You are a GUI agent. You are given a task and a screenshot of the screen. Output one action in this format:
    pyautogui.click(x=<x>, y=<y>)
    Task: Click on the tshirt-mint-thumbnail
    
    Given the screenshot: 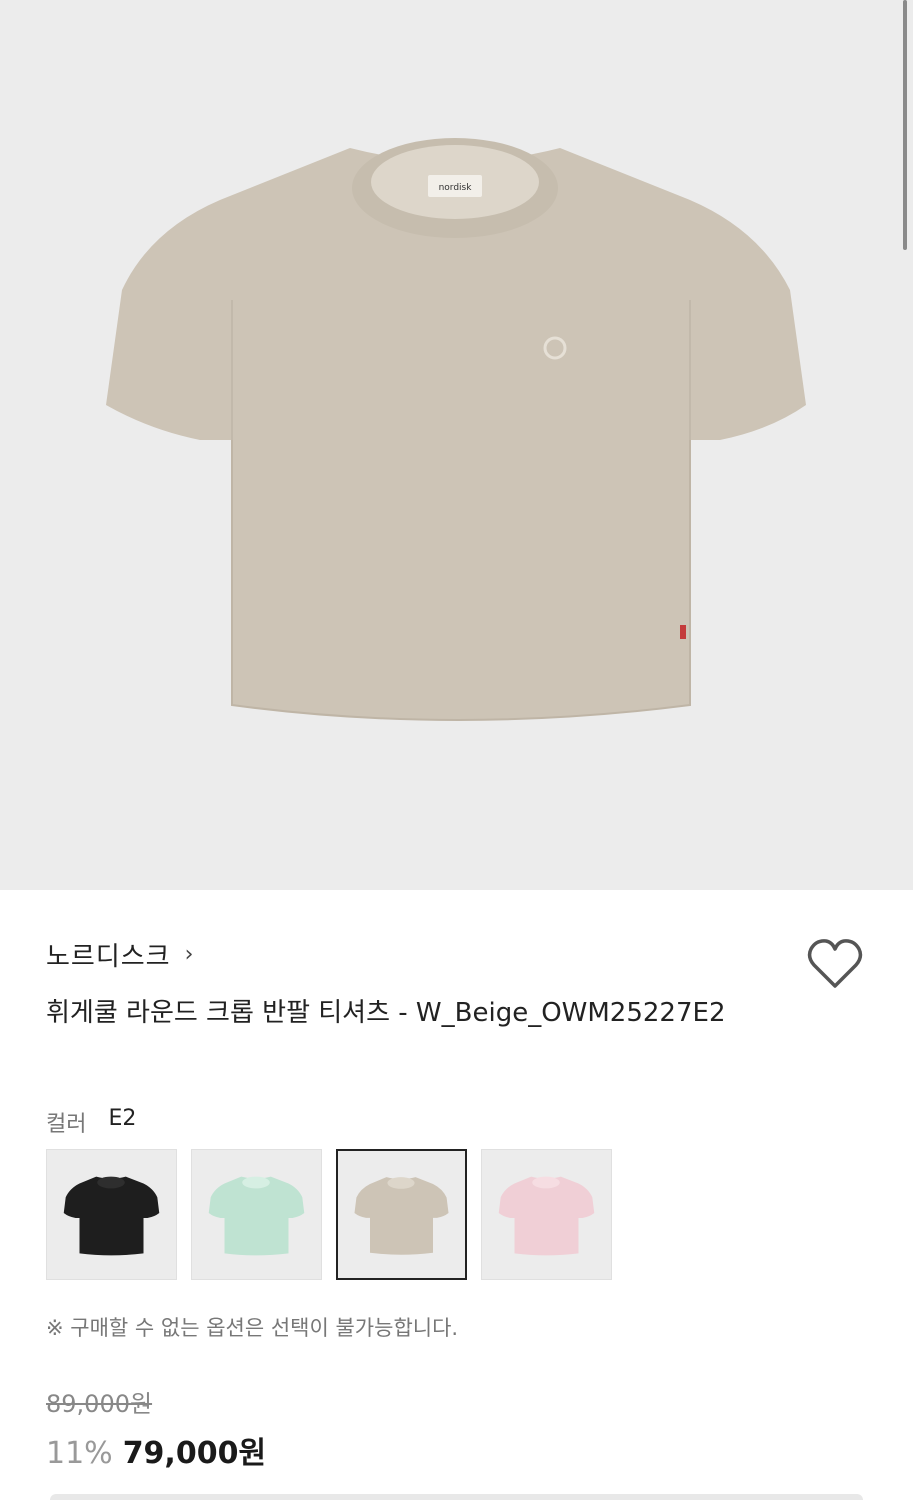 What is the action you would take?
    pyautogui.click(x=256, y=1216)
    